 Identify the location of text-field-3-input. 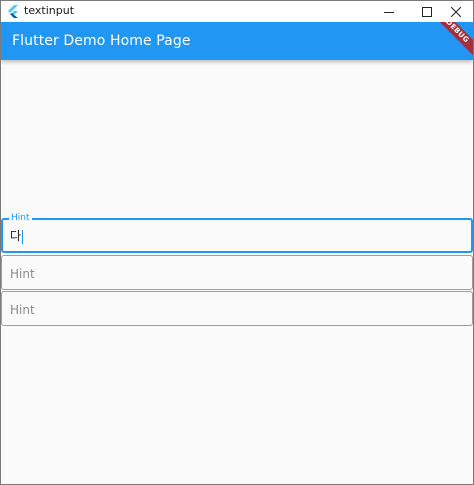
(230, 310).